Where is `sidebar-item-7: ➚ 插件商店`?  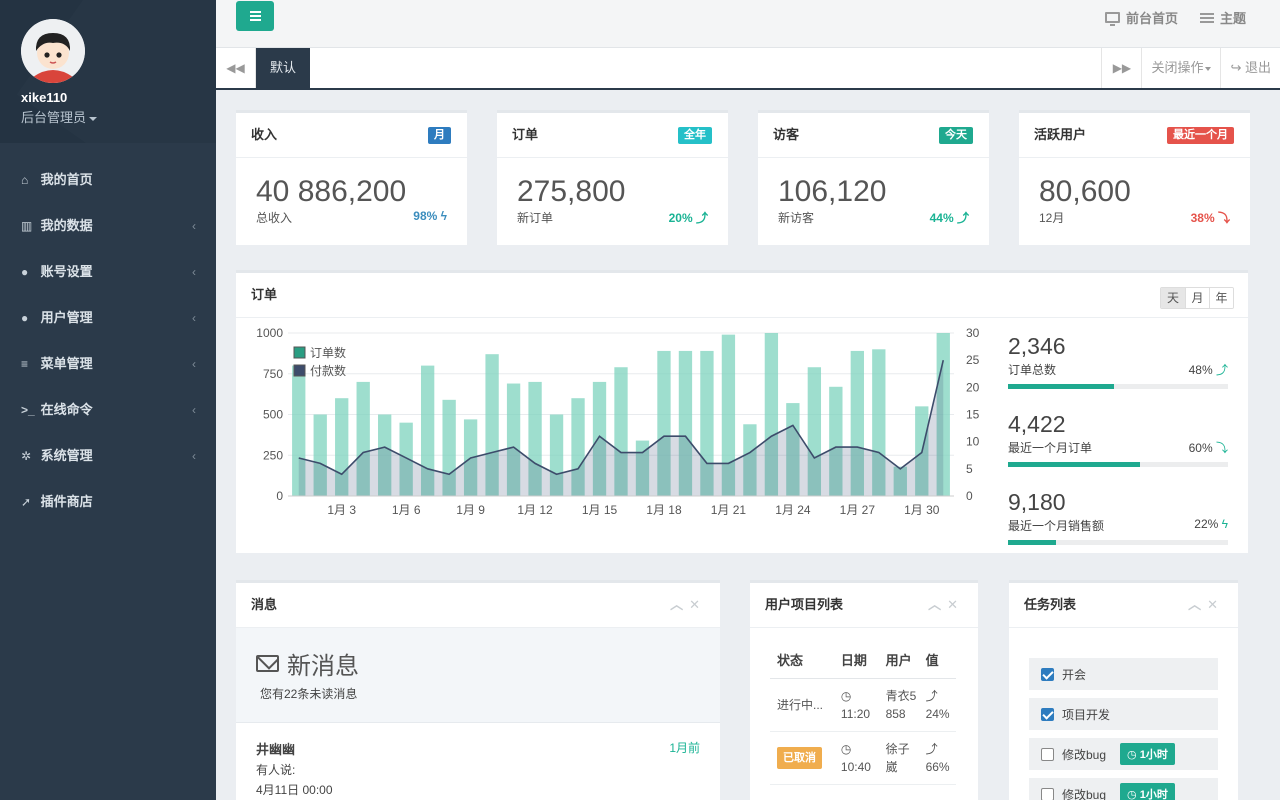 sidebar-item-7: ➚ 插件商店 is located at coordinates (108, 502).